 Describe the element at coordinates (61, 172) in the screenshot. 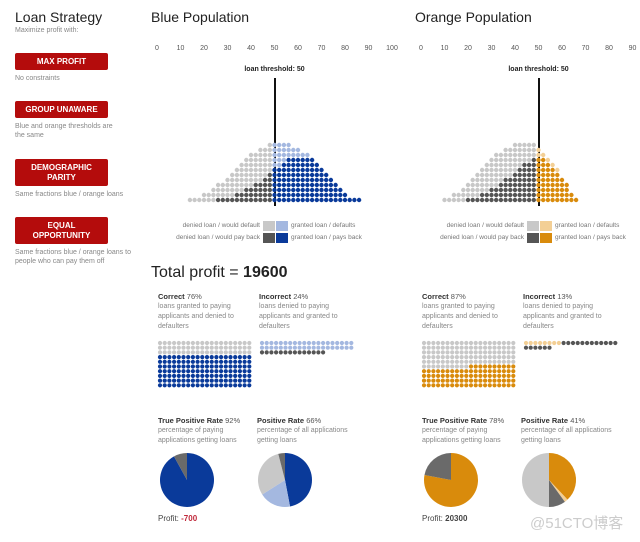

I see `demographic-parity-button: DEMOGRAPHIC PARITY` at that location.